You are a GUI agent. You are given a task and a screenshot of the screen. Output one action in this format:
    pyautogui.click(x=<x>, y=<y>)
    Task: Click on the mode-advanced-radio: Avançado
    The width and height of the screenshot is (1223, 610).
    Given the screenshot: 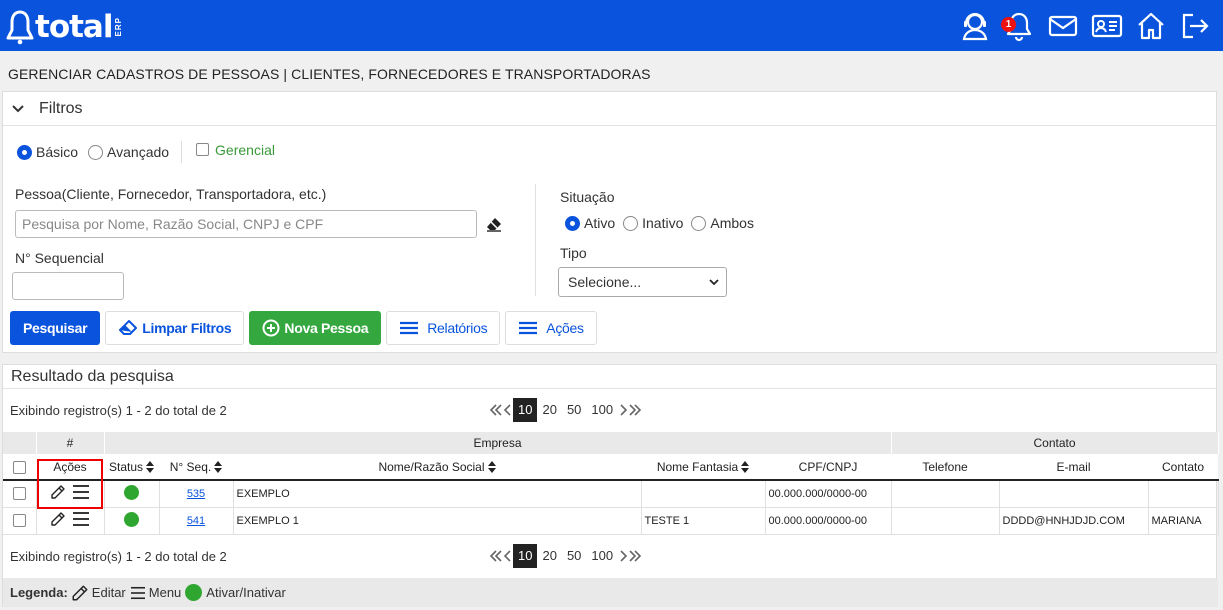 What is the action you would take?
    pyautogui.click(x=128, y=152)
    